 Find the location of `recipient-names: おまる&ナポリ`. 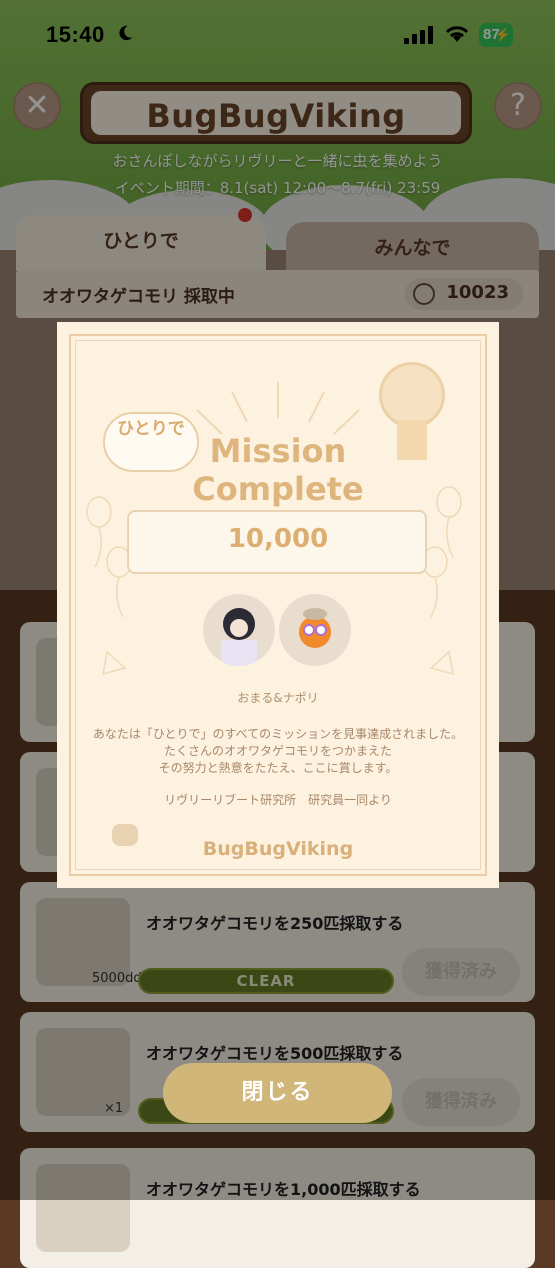

recipient-names: おまる&ナポリ is located at coordinates (278, 698).